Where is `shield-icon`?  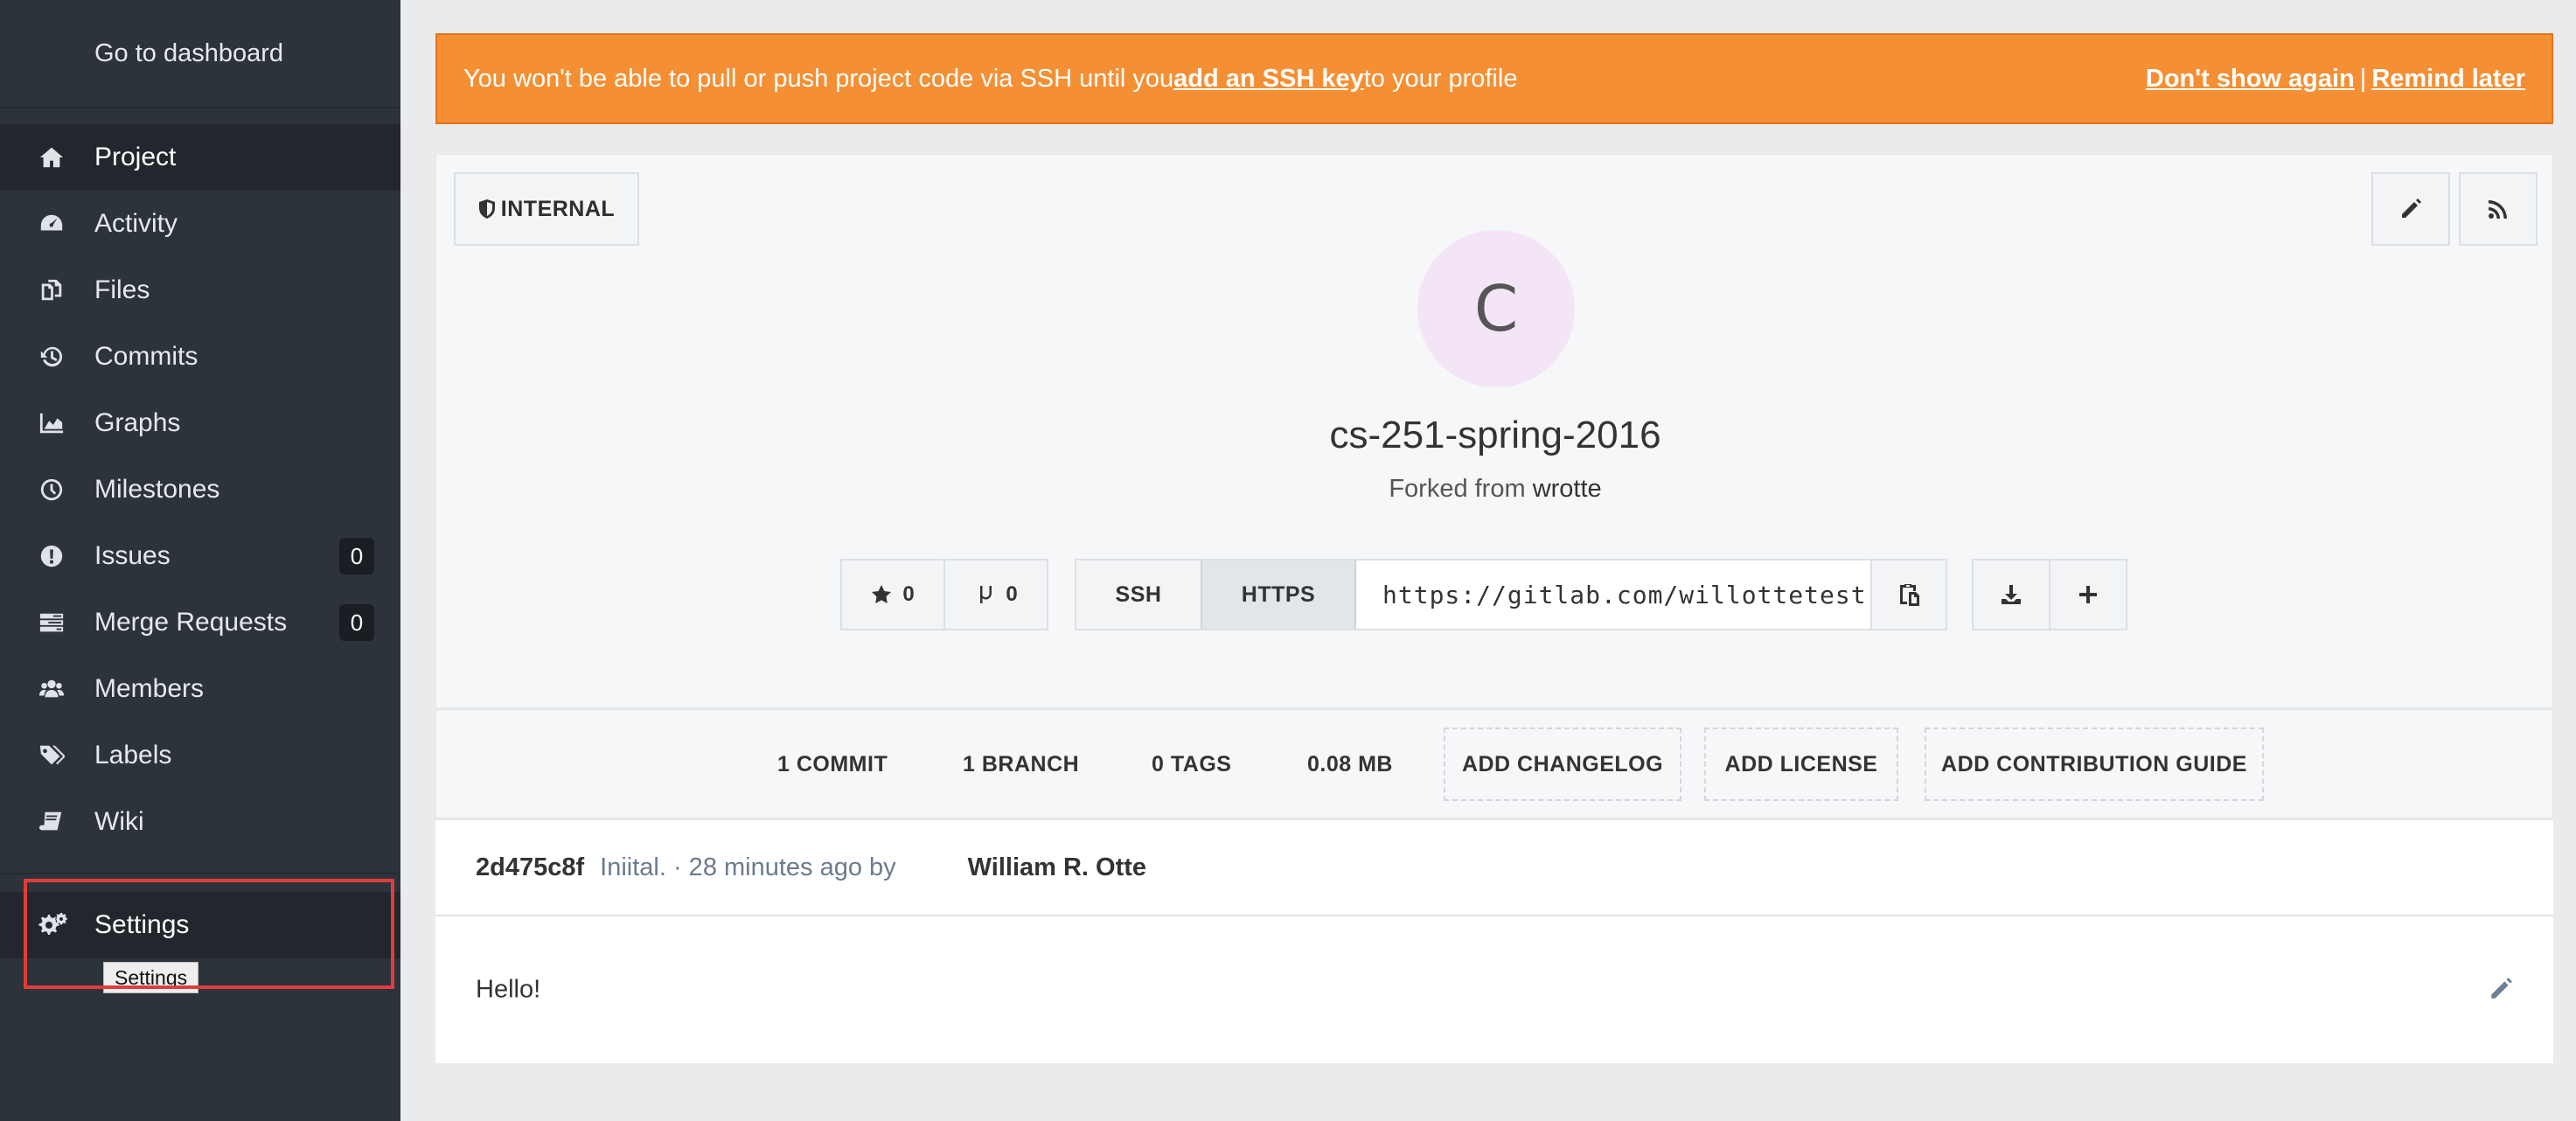 shield-icon is located at coordinates (486, 209).